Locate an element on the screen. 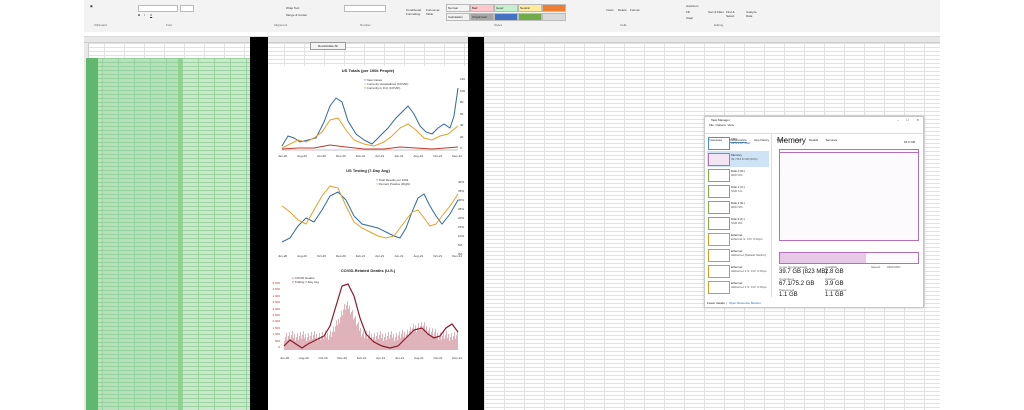 This screenshot has height=410, width=1024. sidebar-item-cpu: CPU 34% 2.87 GHz is located at coordinates (738, 143).